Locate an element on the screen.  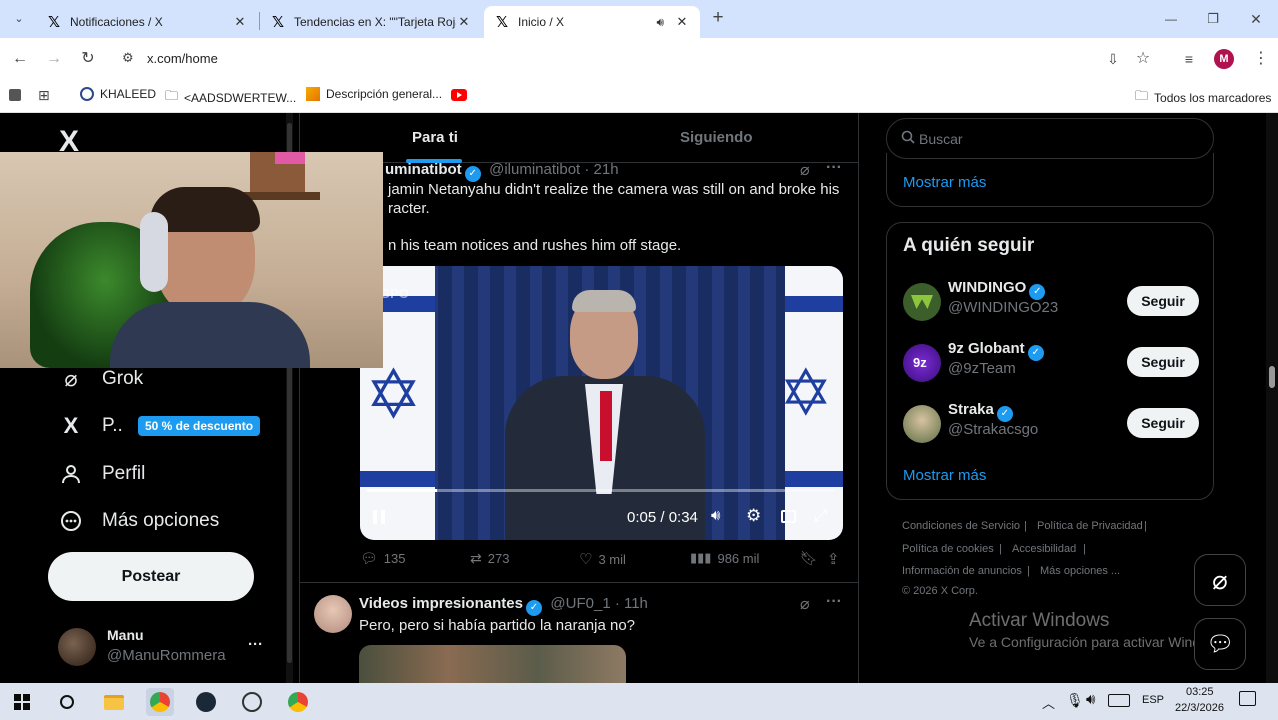
apps-grid-icon: ⊞ is located at coordinates (44, 95).